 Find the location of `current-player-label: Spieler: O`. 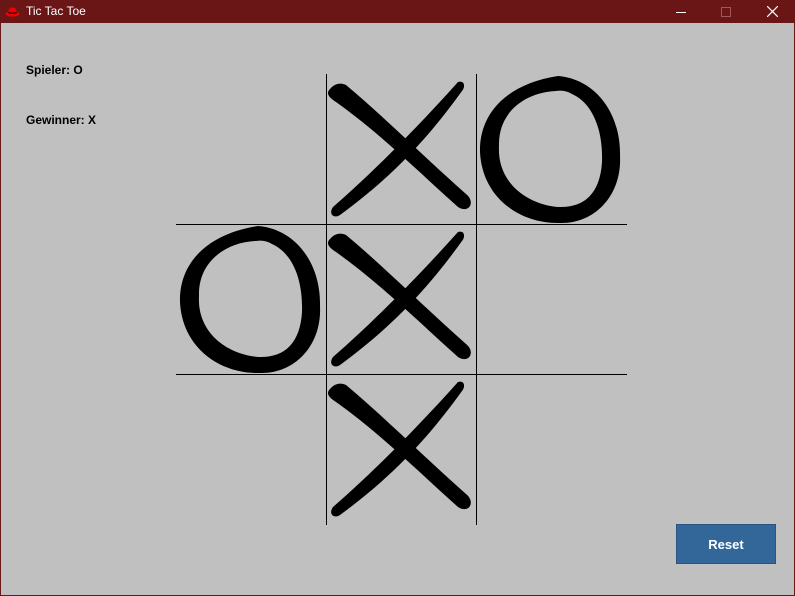

current-player-label: Spieler: O is located at coordinates (54, 70).